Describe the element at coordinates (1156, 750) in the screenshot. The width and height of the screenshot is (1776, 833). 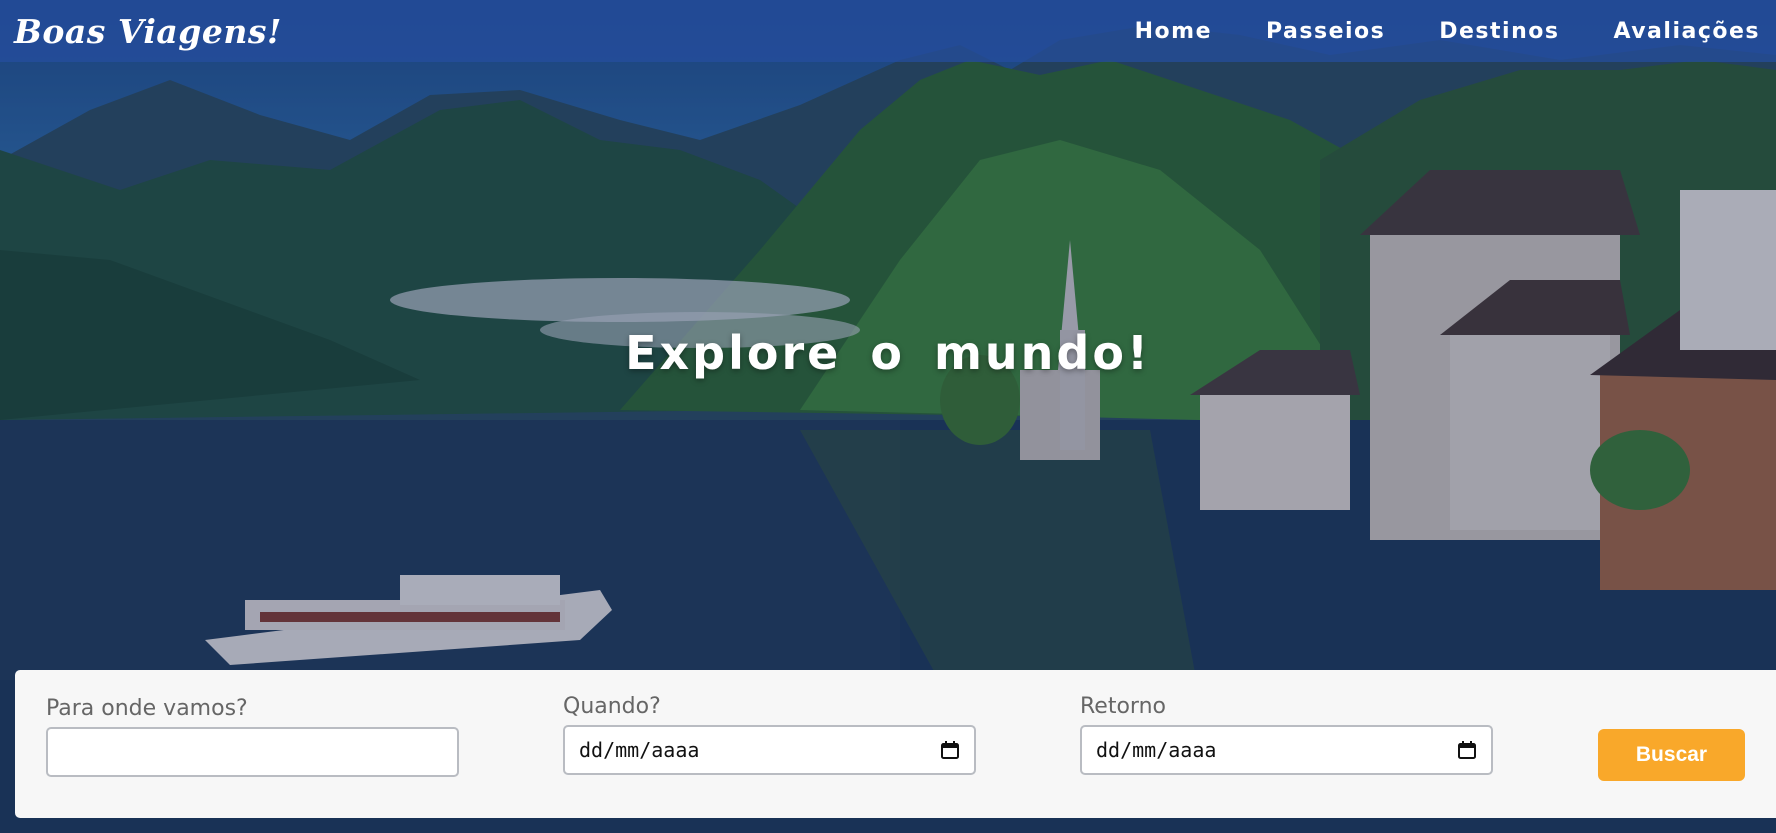
I see `return-date-value: dd/mm/aaaa` at that location.